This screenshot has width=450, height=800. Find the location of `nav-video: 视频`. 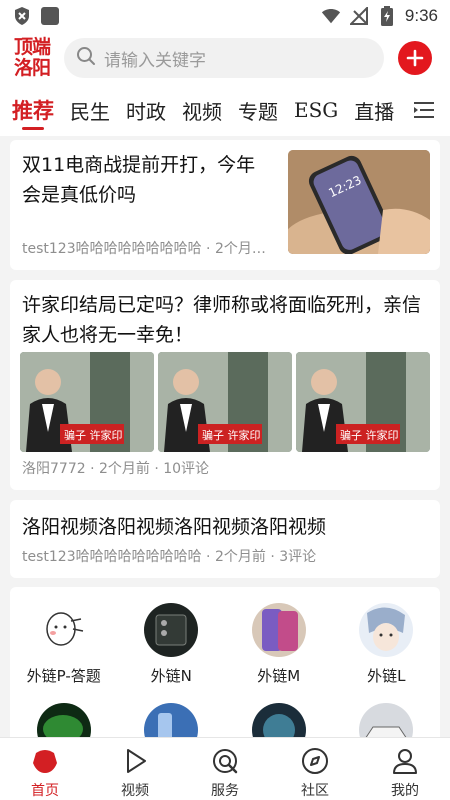

nav-video: 视频 is located at coordinates (135, 769).